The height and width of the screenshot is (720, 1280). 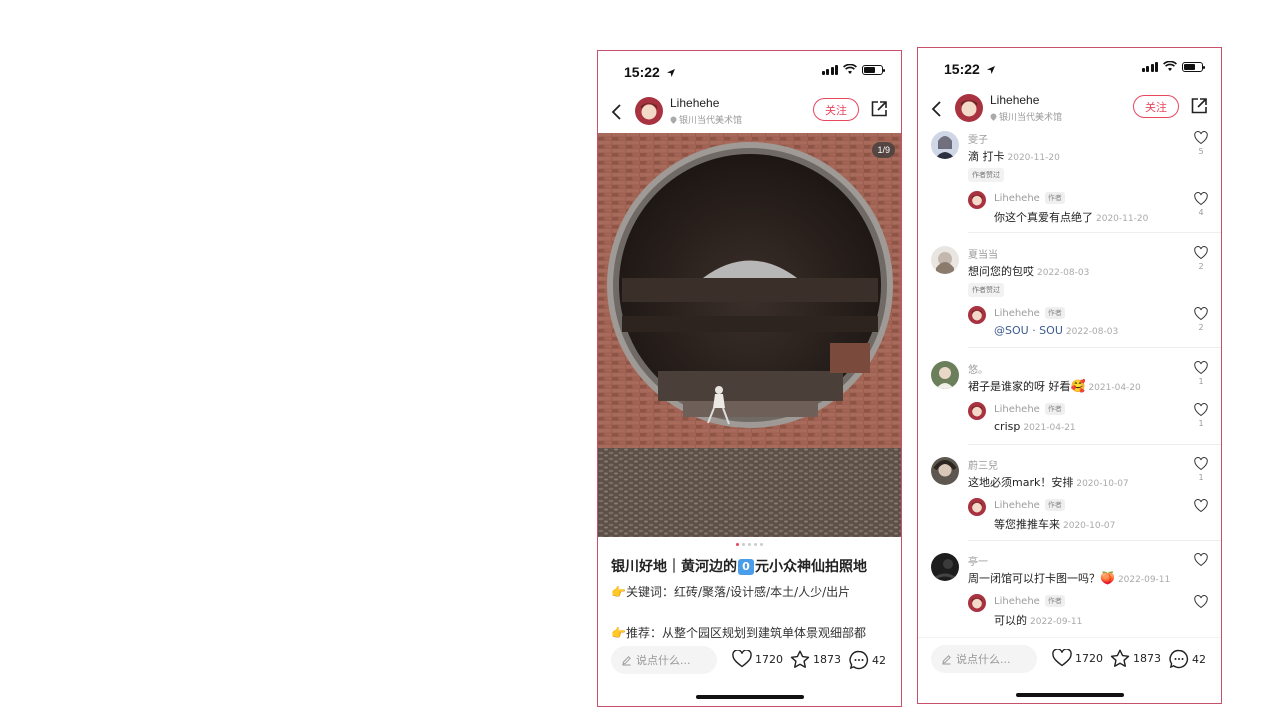 What do you see at coordinates (1170, 66) in the screenshot?
I see `wifi-icon` at bounding box center [1170, 66].